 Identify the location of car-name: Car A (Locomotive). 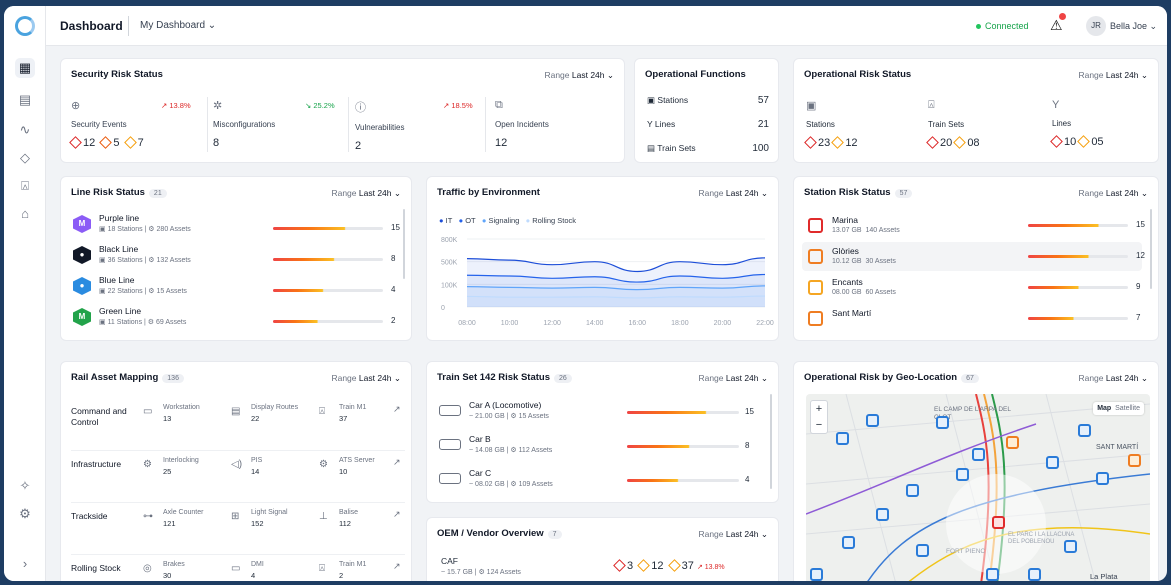
(505, 405).